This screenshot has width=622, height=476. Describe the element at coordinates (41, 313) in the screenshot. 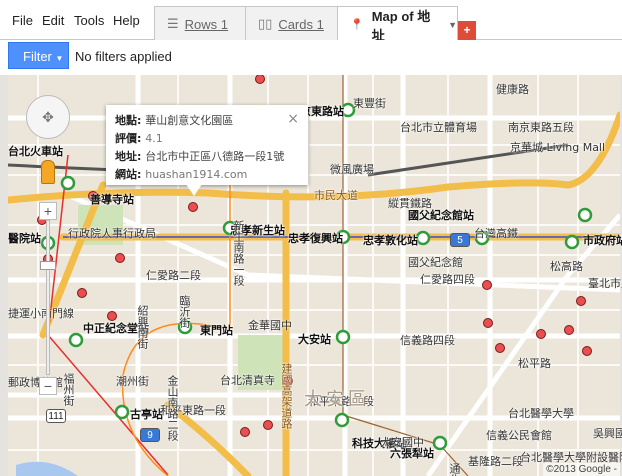

I see `map-label: 捷運小南門線` at that location.